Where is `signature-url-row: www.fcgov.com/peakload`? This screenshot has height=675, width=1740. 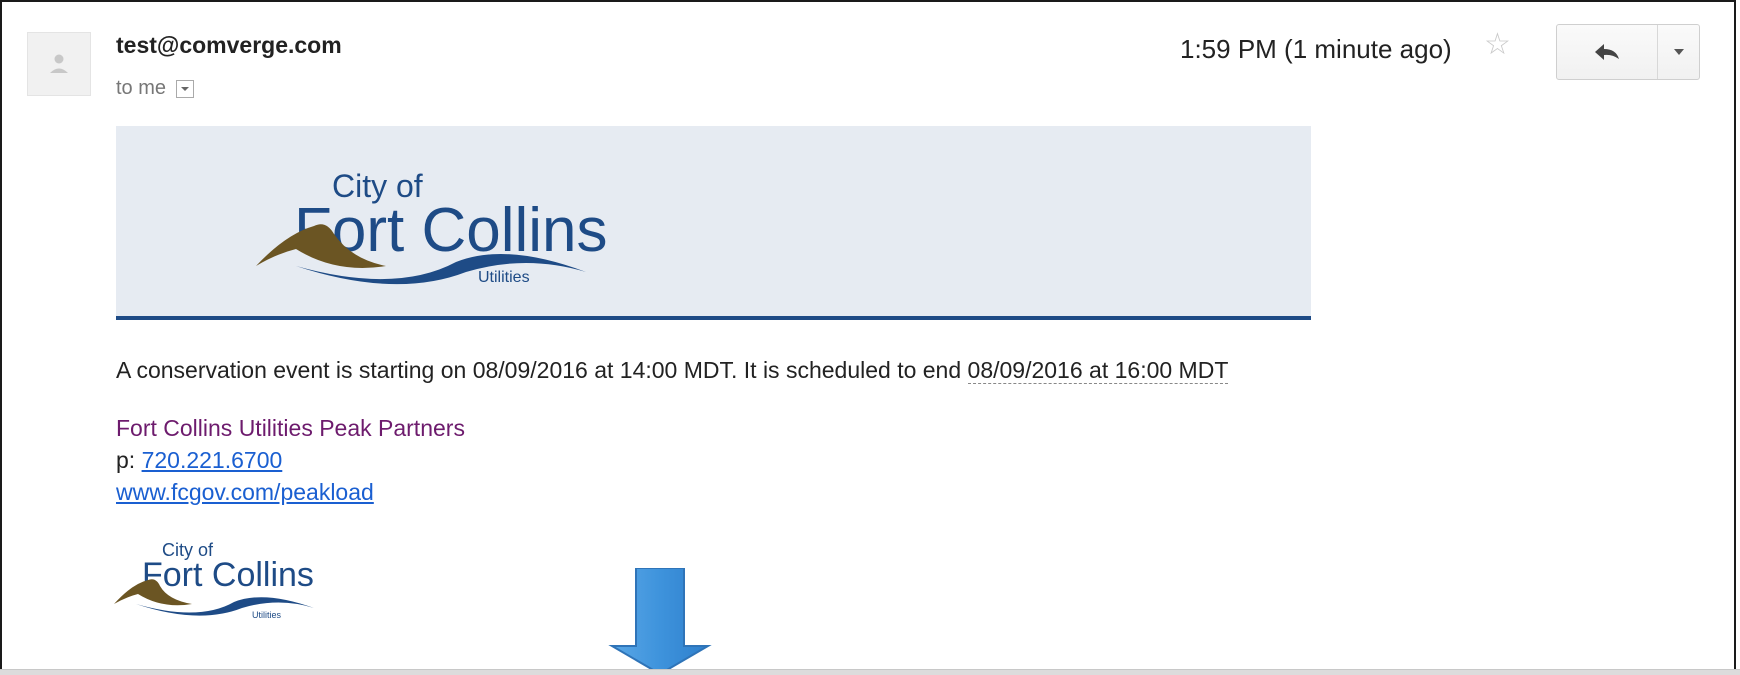 signature-url-row: www.fcgov.com/peakload is located at coordinates (245, 492).